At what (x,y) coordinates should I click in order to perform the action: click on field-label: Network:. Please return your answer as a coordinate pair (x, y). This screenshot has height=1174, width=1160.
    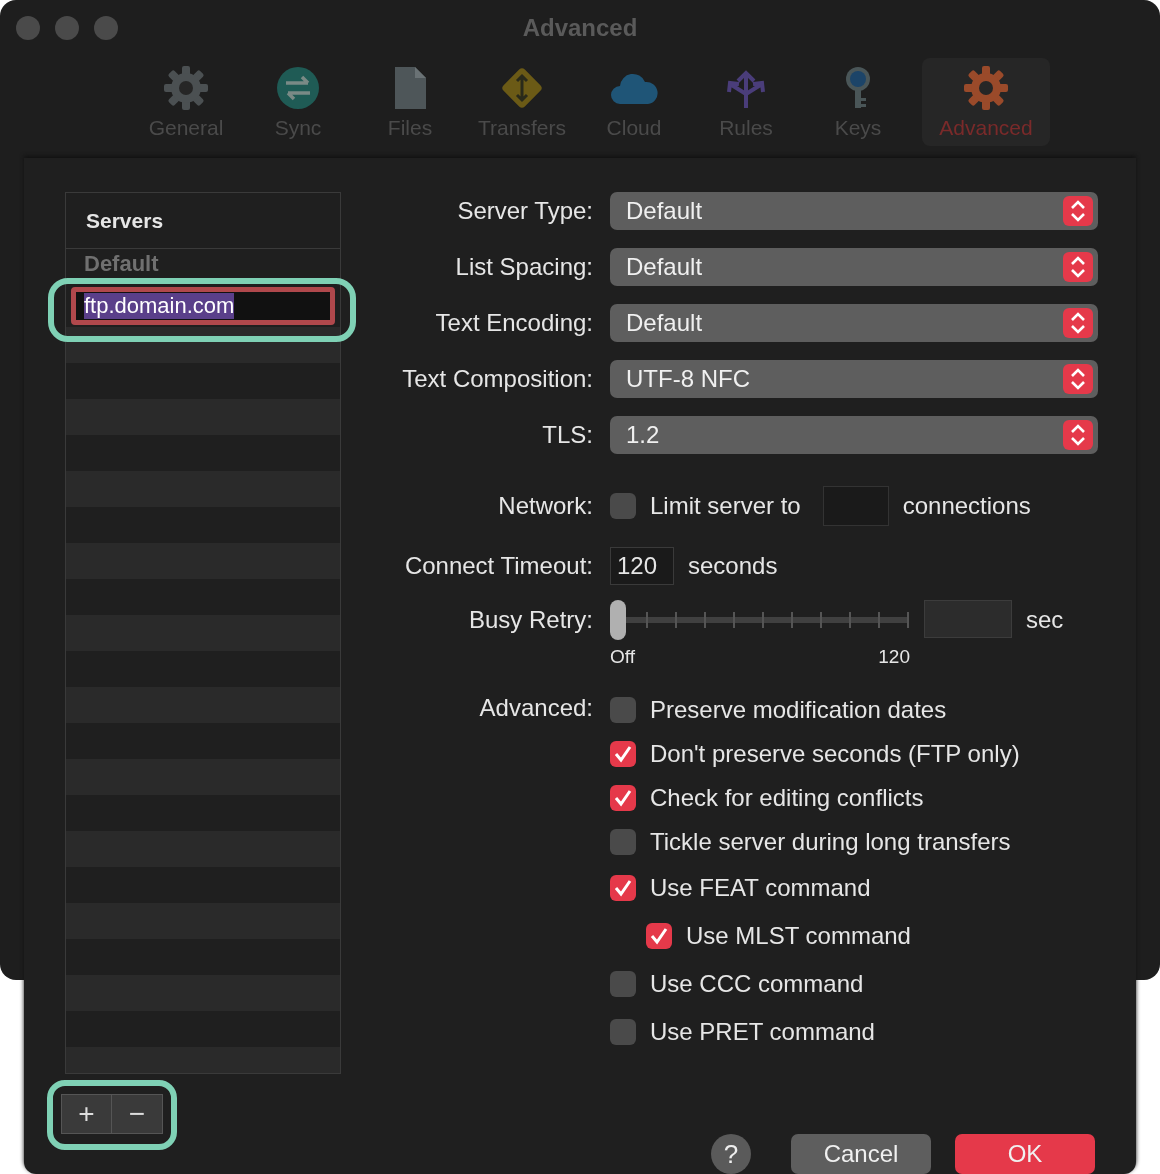
    Looking at the image, I should click on (545, 506).